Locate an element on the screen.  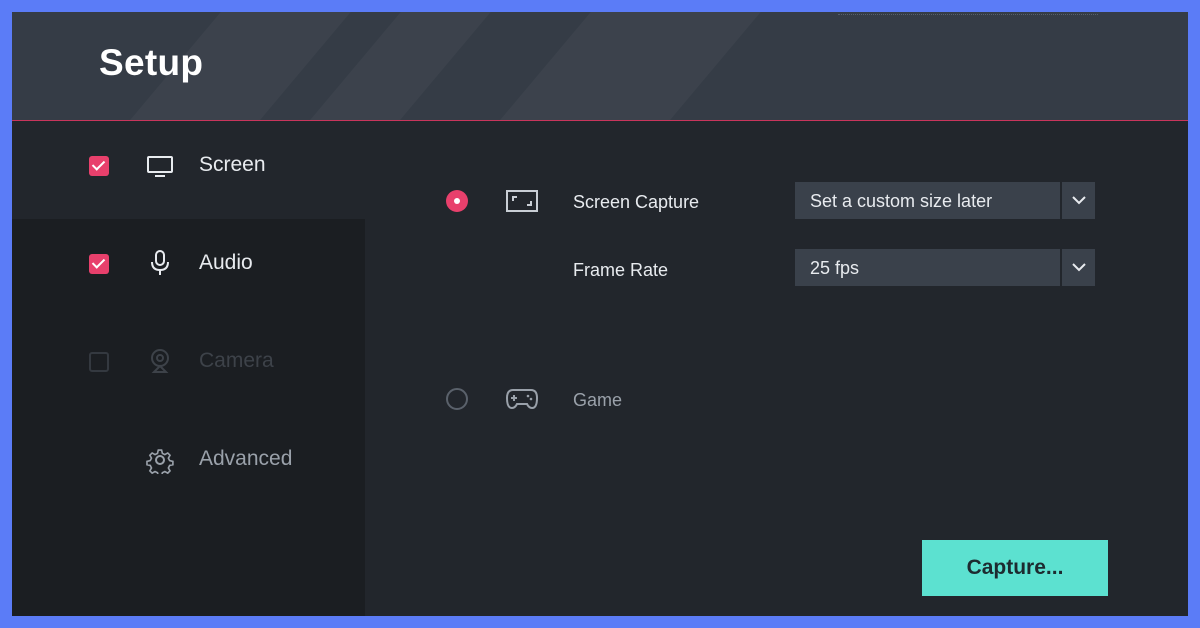
sidebar-item-label: Audio is located at coordinates (226, 262).